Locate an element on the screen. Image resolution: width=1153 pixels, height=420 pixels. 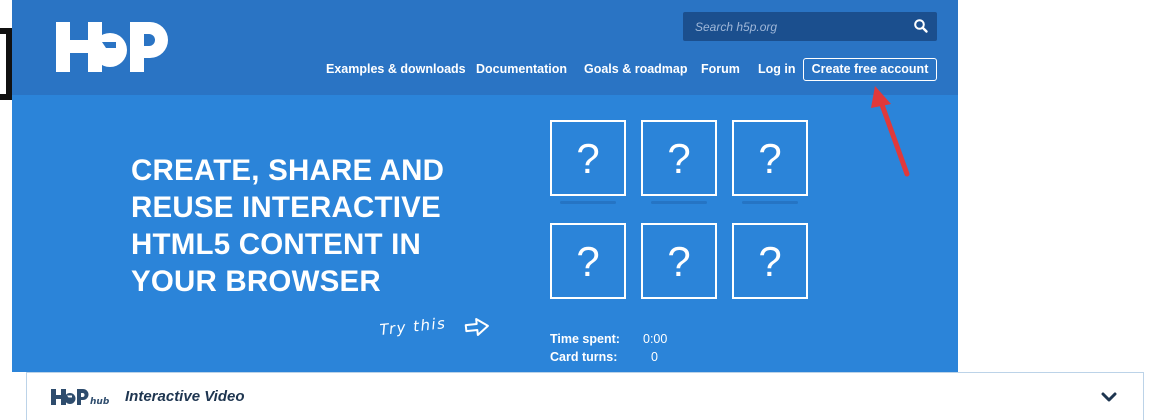
headline-line: HTML5 CONTENT IN is located at coordinates (276, 244).